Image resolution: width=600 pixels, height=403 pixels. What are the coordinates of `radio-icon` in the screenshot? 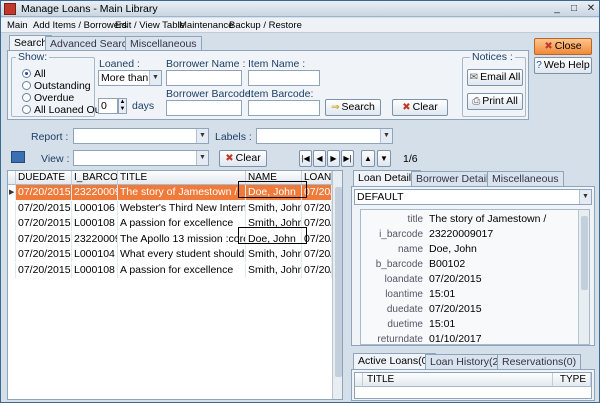 It's located at (26, 85).